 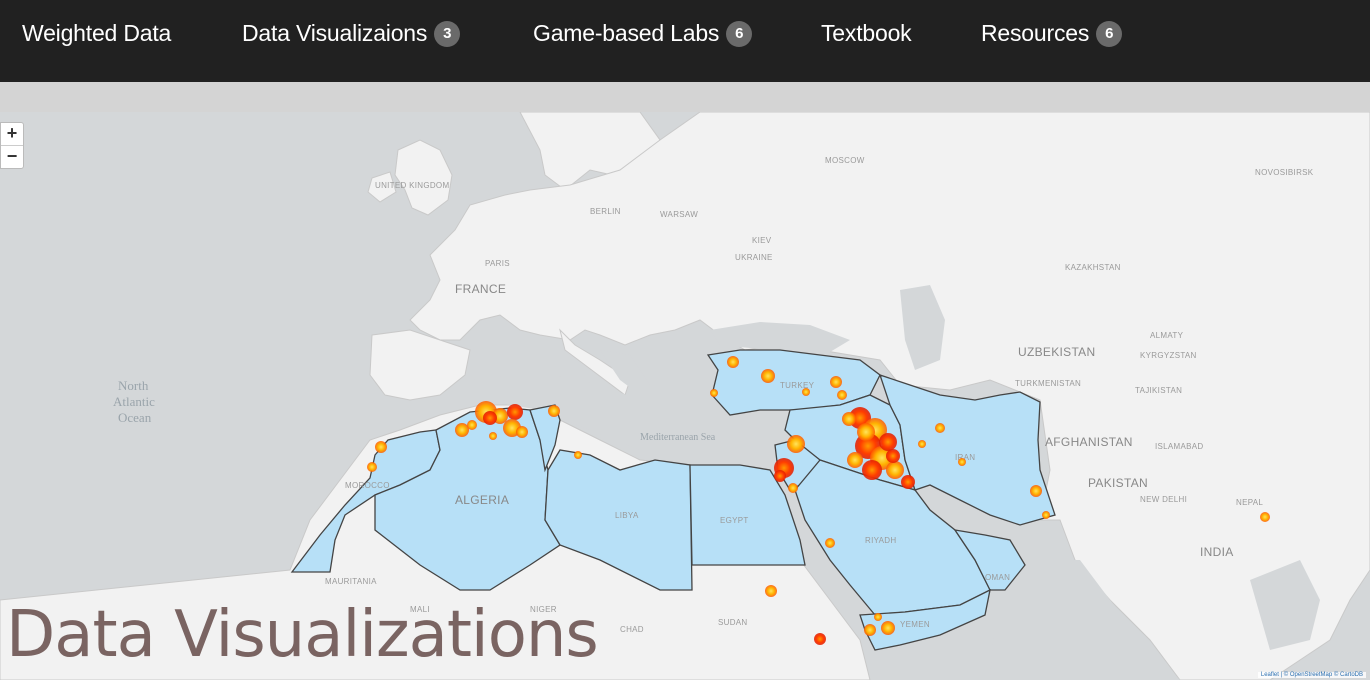 What do you see at coordinates (133, 385) in the screenshot?
I see `label-north: North` at bounding box center [133, 385].